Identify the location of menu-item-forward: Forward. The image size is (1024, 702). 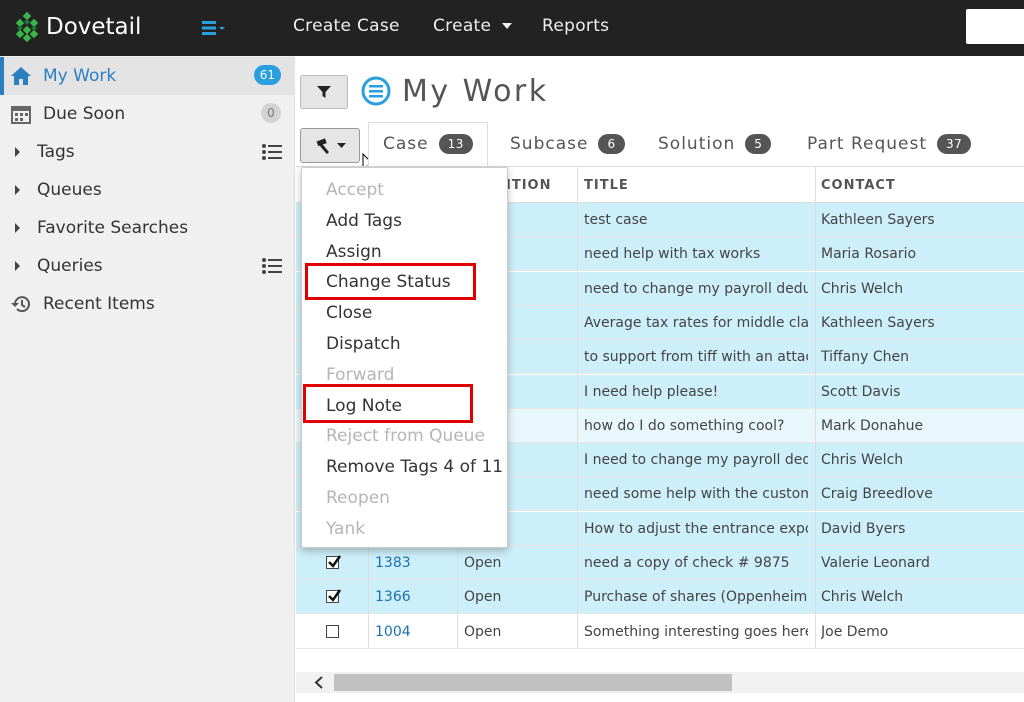
(360, 374).